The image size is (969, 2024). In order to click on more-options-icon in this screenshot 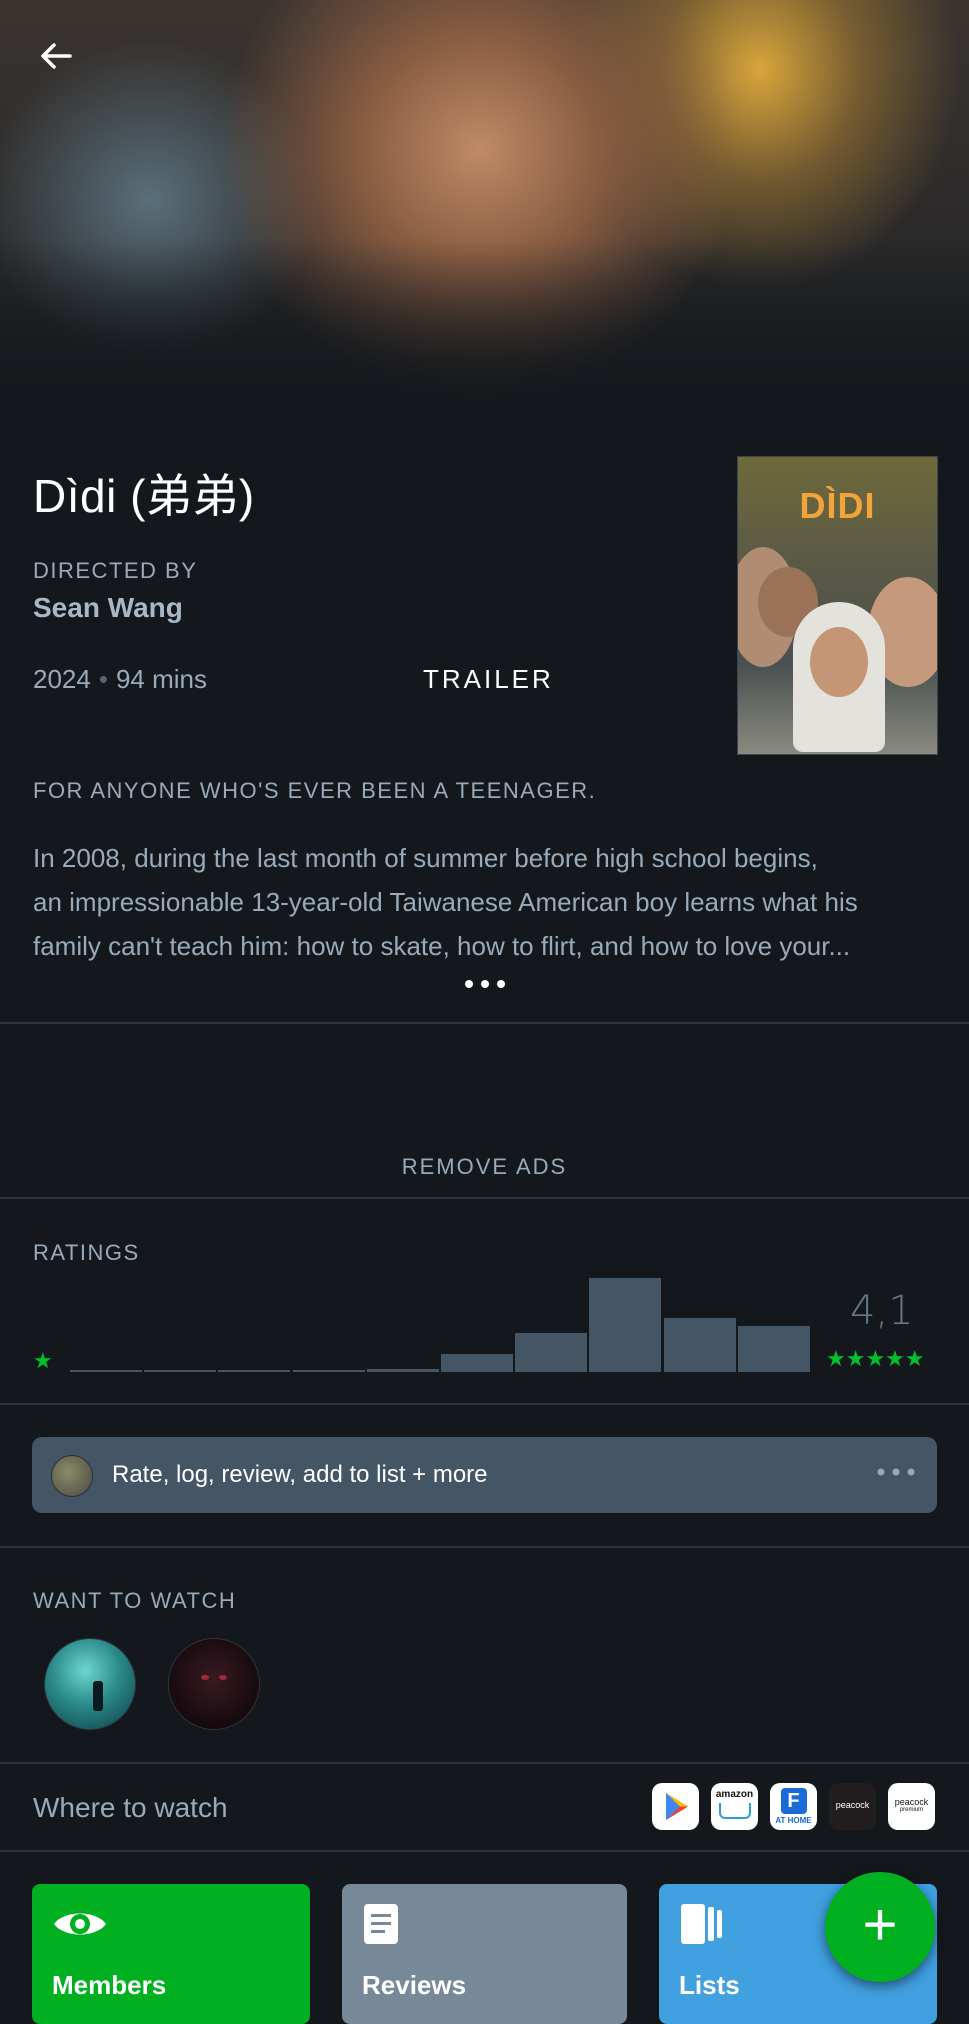, I will do `click(896, 1472)`.